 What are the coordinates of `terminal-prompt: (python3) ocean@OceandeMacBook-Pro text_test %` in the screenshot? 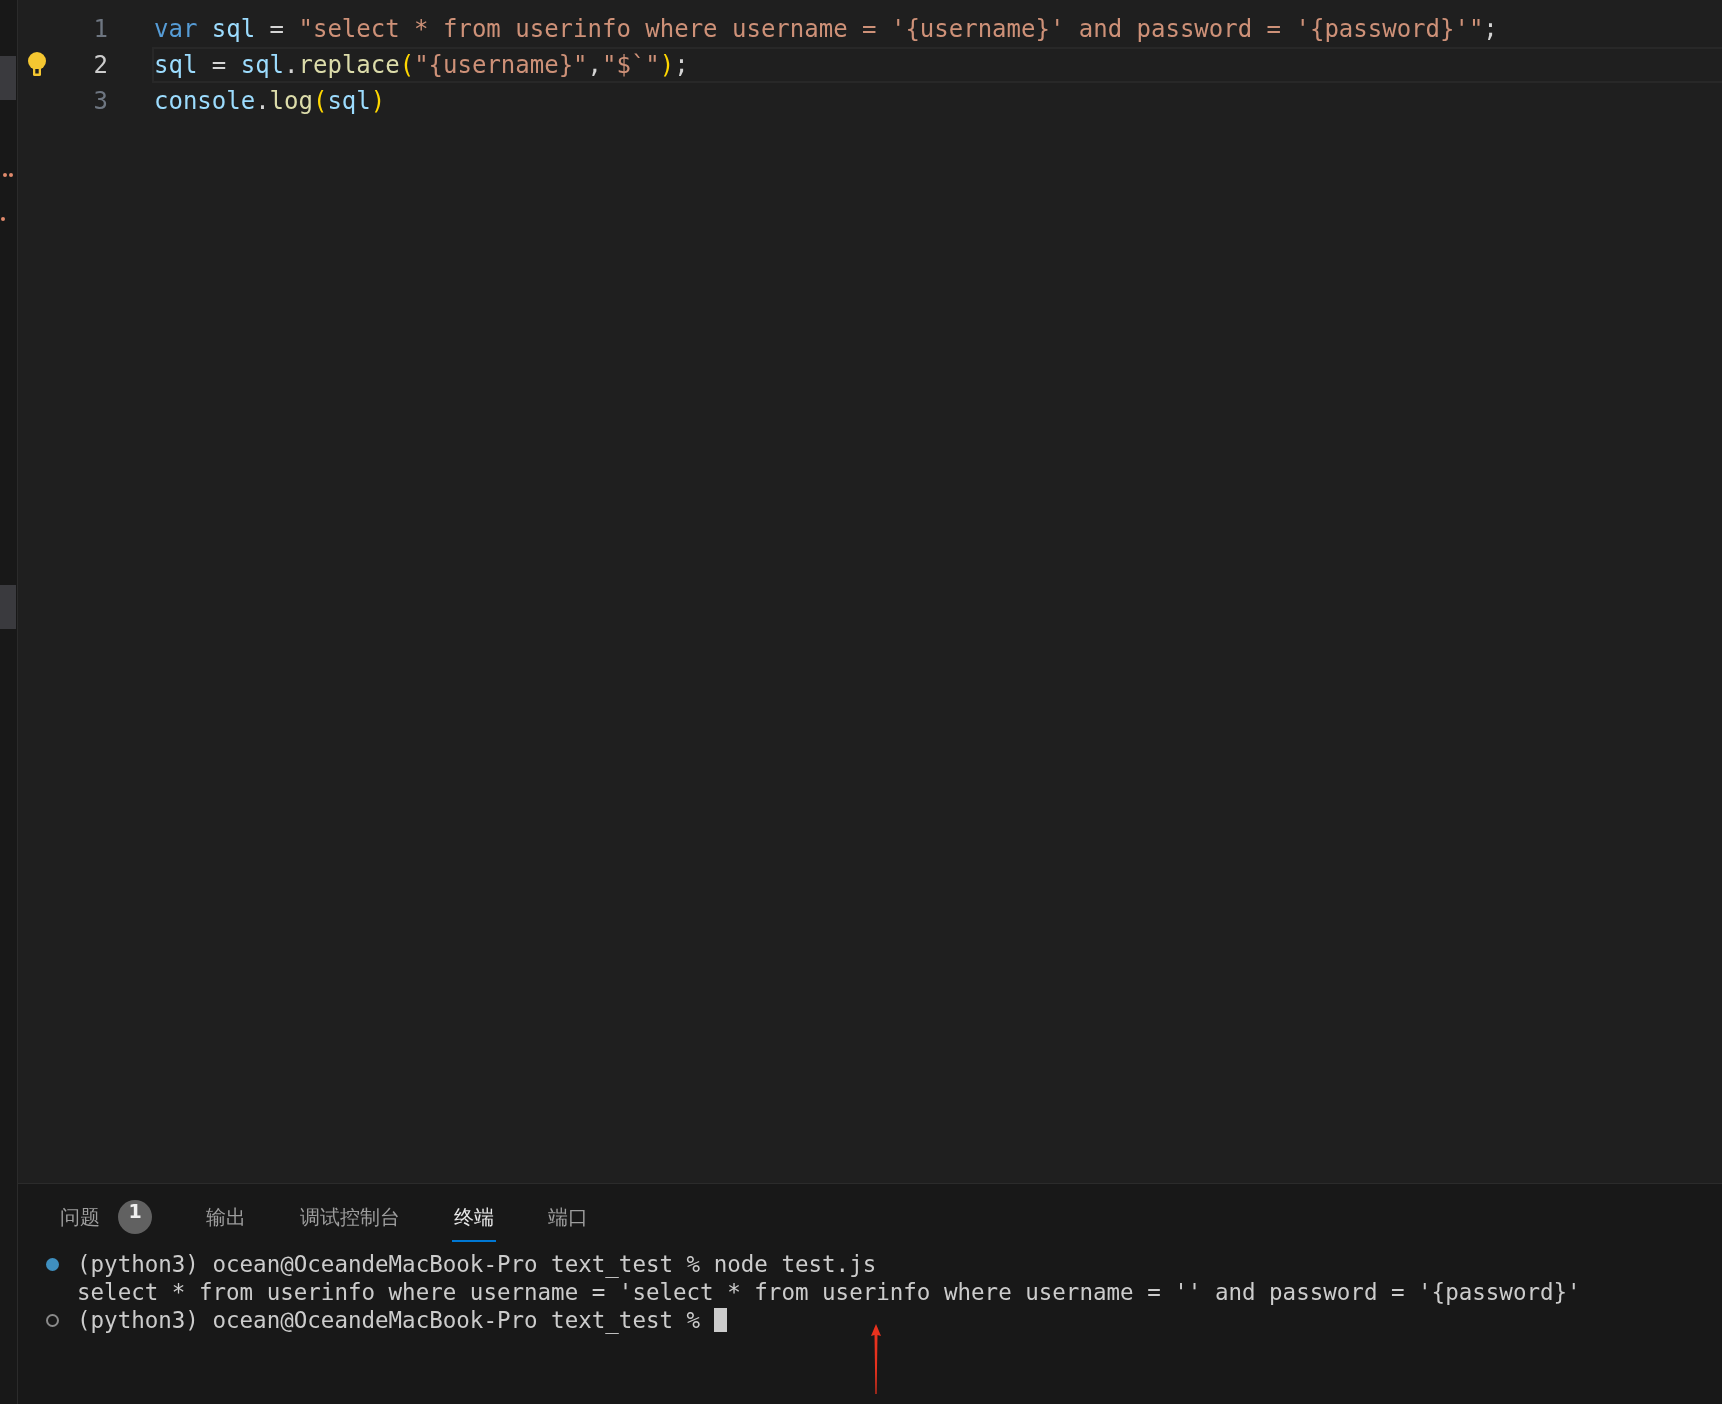 It's located at (389, 1320).